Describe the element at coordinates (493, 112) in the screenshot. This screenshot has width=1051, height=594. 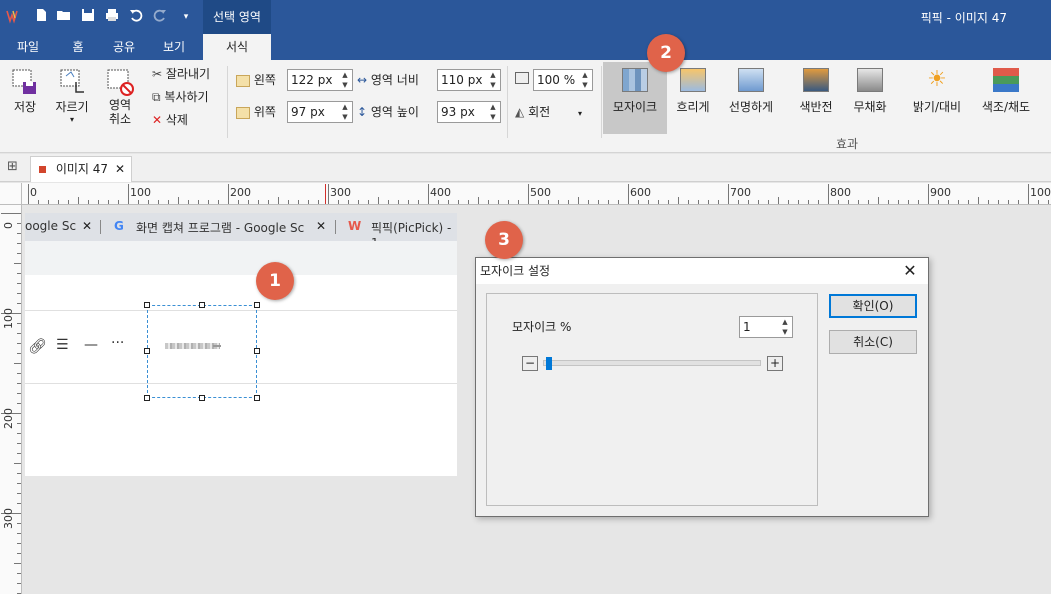
I see `height-spinner: ▲ ▼` at that location.